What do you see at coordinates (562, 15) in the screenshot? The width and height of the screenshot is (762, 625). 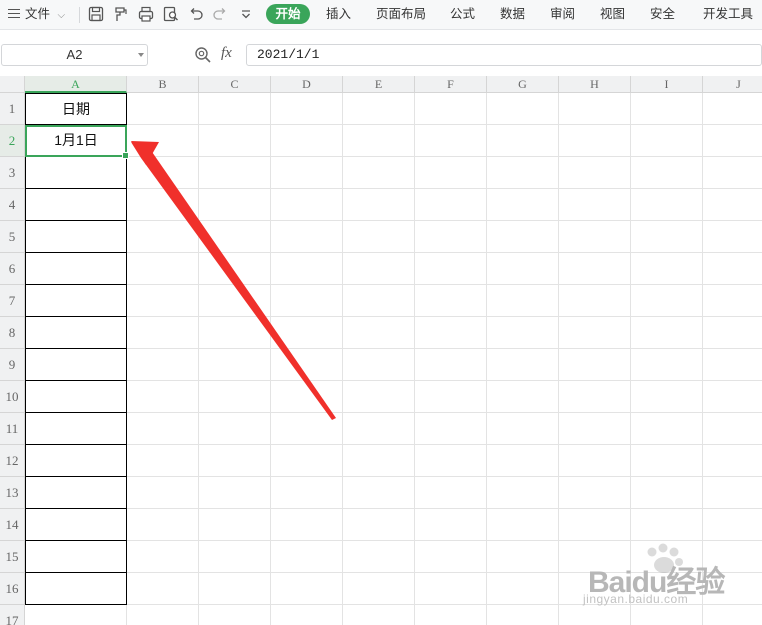 I see `tab-review: 审阅` at bounding box center [562, 15].